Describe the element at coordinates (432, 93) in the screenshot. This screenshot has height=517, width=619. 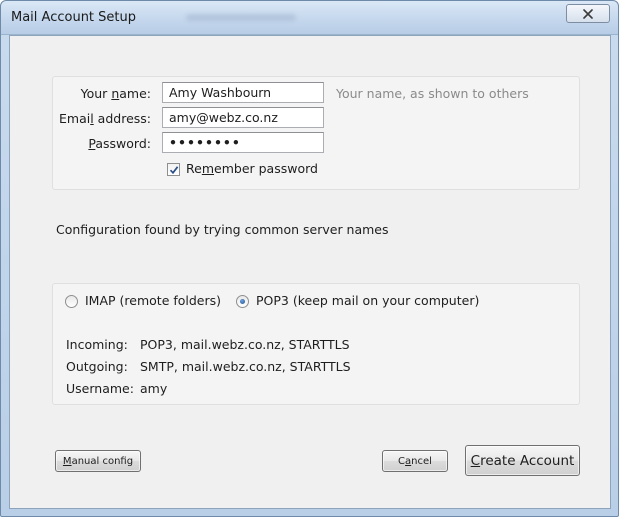
I see `your-name-hint: Your name, as shown to others` at that location.